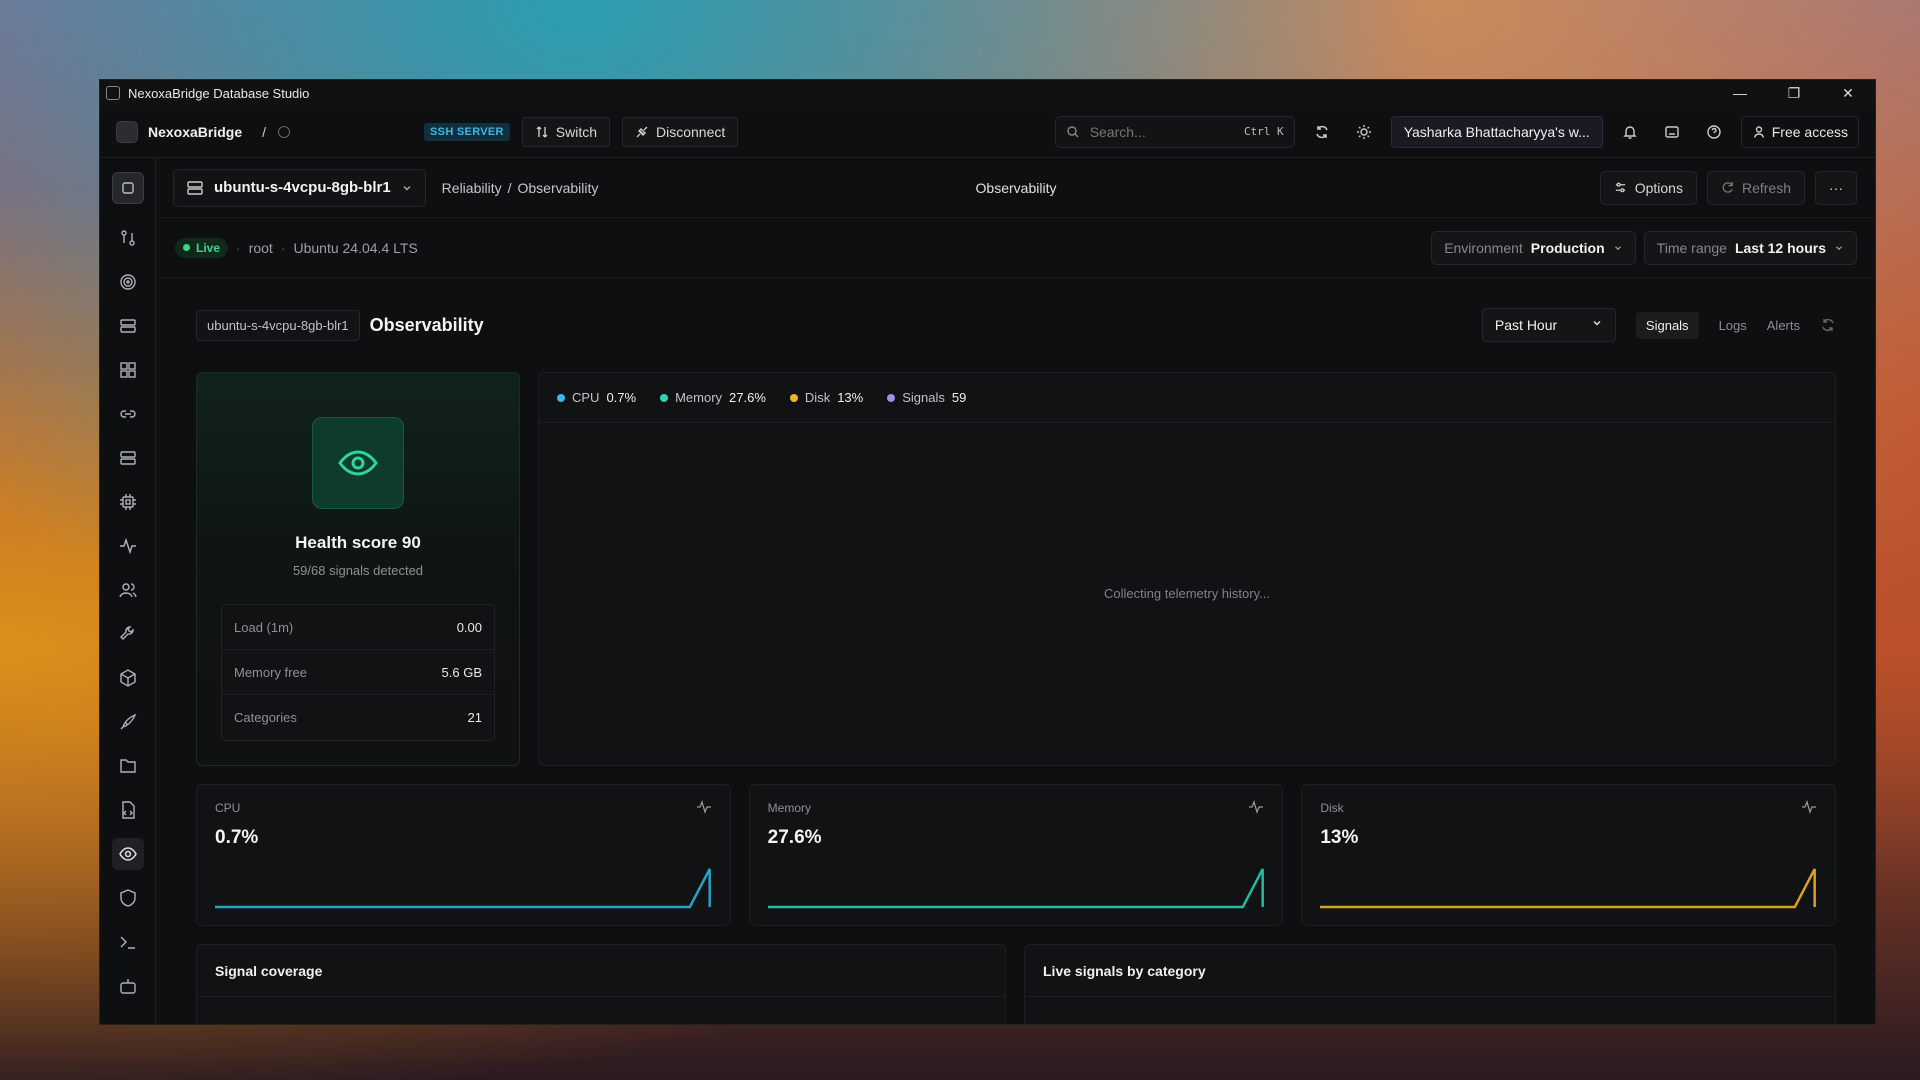 The height and width of the screenshot is (1080, 1920). I want to click on theme-sun-icon, so click(1364, 132).